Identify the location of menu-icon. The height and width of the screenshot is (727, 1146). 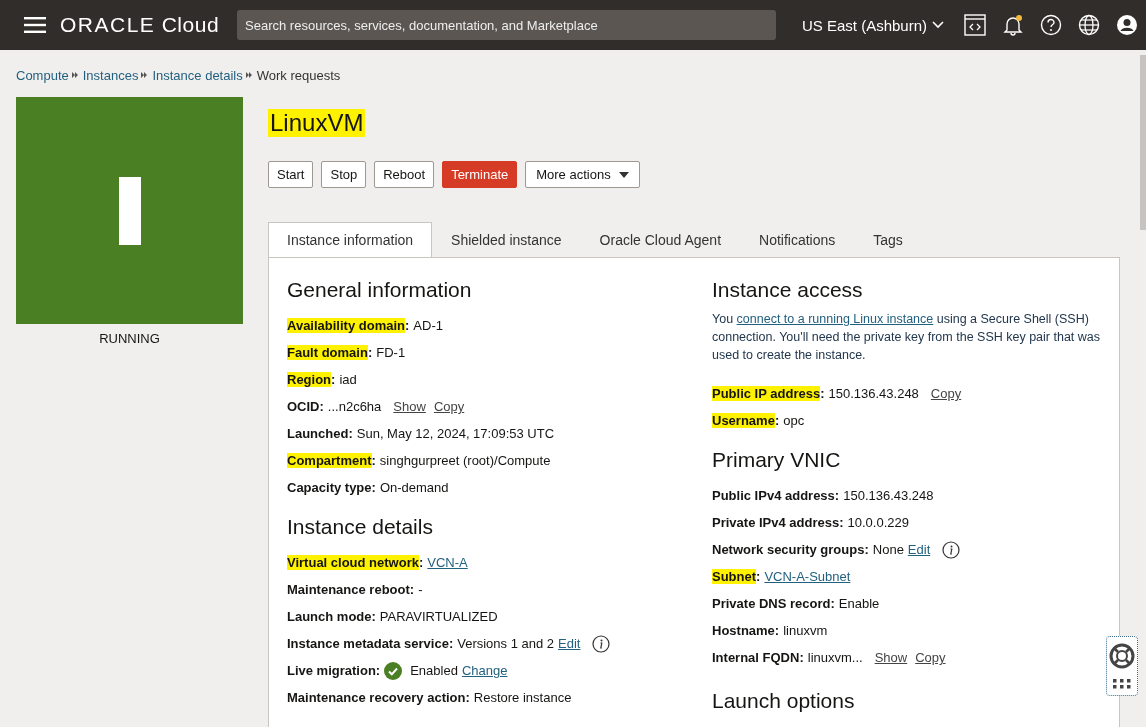
(35, 25).